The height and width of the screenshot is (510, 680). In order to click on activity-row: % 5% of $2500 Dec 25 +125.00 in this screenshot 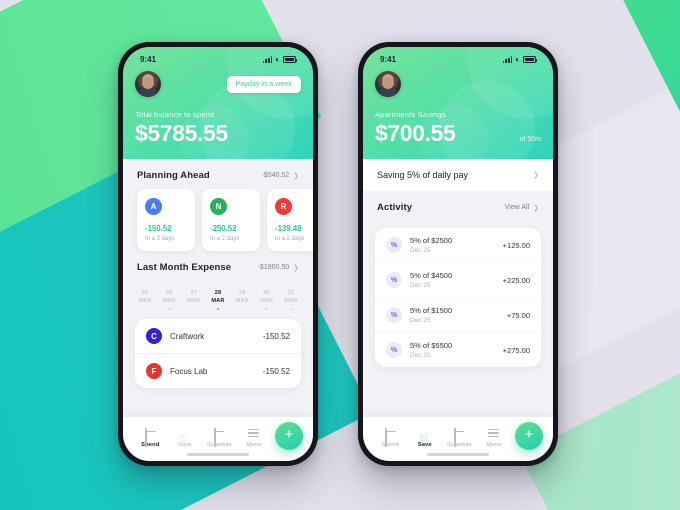, I will do `click(458, 245)`.